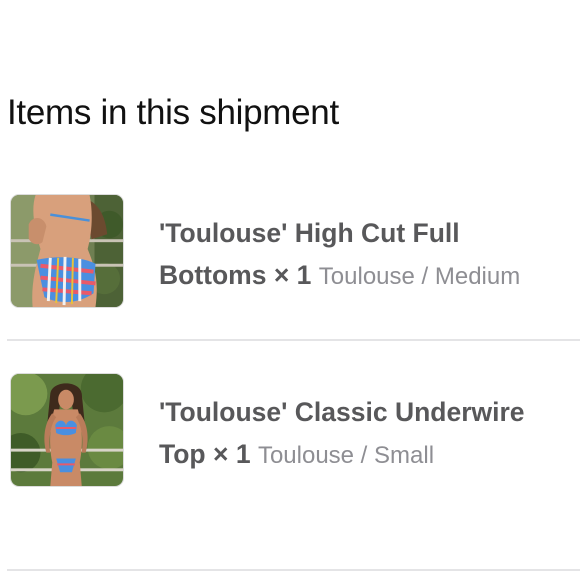 The height and width of the screenshot is (580, 580). What do you see at coordinates (309, 233) in the screenshot?
I see `item-name-line1: 'Toulouse' High Cut Full` at bounding box center [309, 233].